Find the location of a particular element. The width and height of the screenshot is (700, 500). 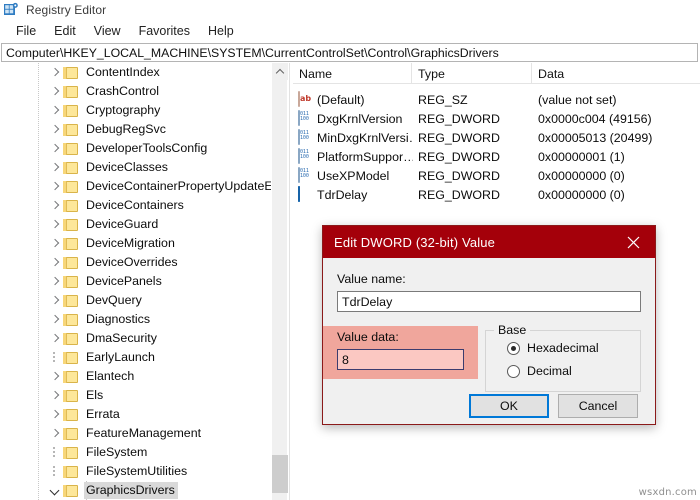

tree-item-devquery: DevQuery is located at coordinates (136, 300).